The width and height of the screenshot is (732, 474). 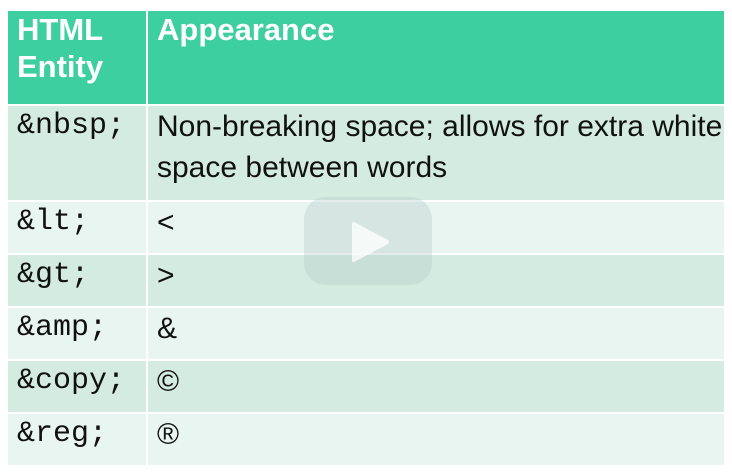 What do you see at coordinates (435, 228) in the screenshot?
I see `appearance-cell: <` at bounding box center [435, 228].